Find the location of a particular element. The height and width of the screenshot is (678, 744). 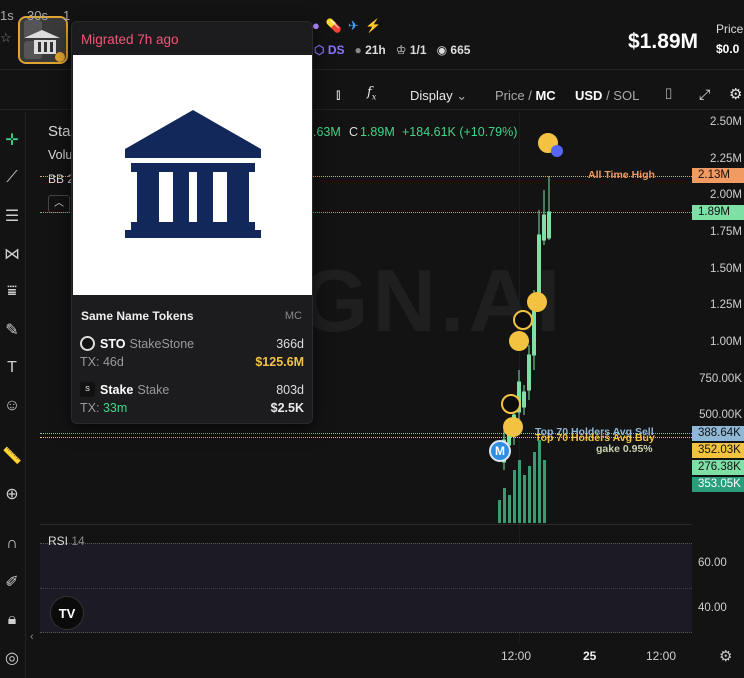

age-stat: ● 21h is located at coordinates (370, 50).